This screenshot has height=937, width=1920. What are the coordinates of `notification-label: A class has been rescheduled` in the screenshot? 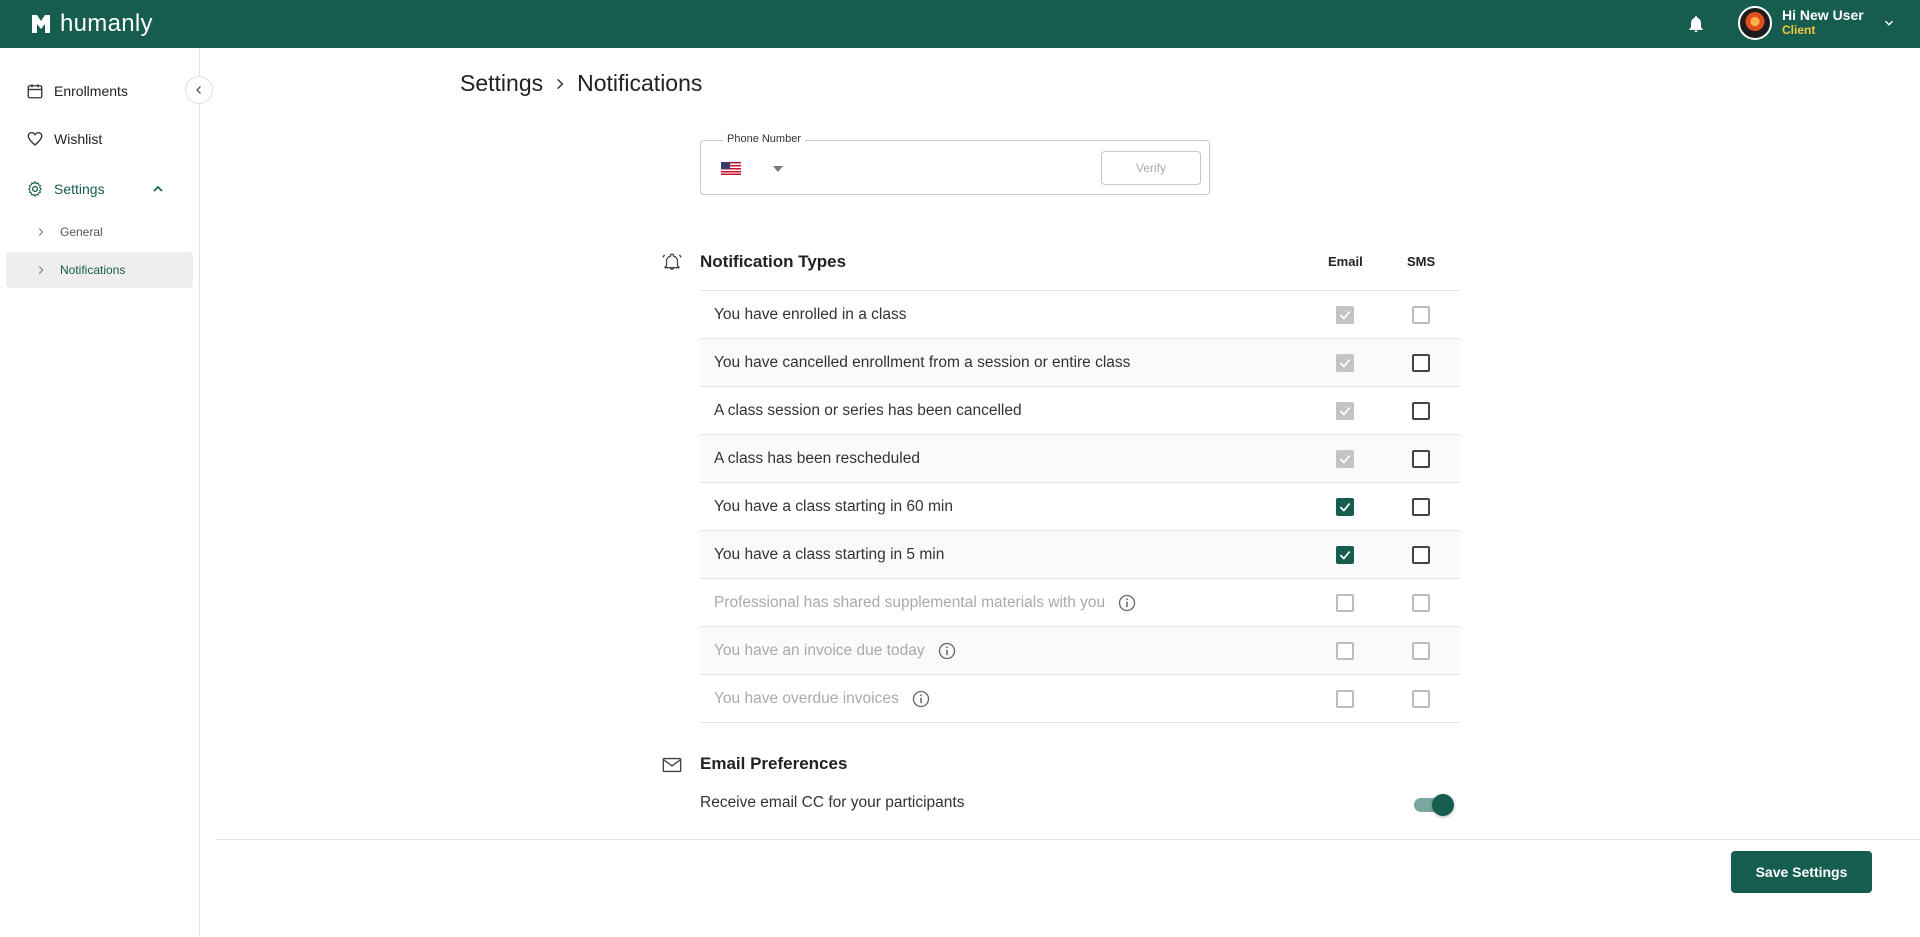 It's located at (817, 459).